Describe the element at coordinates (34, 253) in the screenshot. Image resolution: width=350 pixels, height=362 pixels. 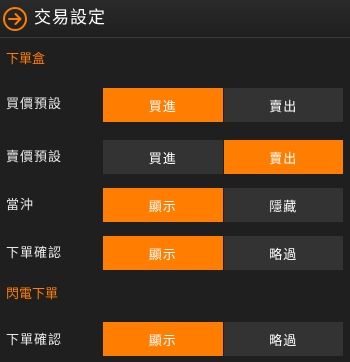
I see `row-label-order-confirm: 下單確認` at that location.